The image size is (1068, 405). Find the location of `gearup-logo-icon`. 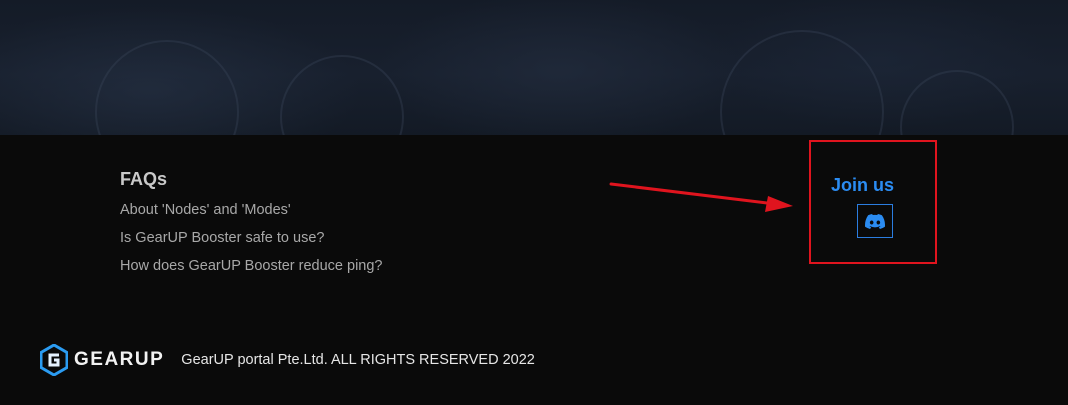

gearup-logo-icon is located at coordinates (54, 360).